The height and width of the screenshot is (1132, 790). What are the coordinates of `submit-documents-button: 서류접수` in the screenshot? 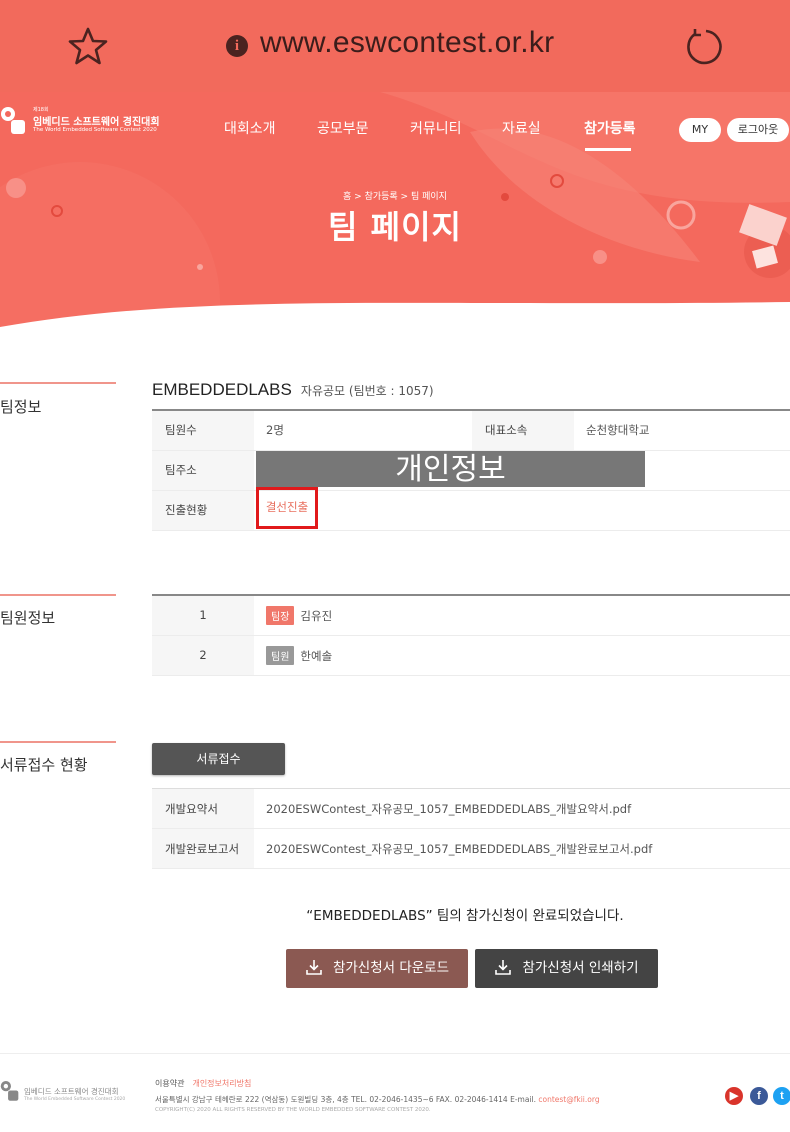 It's located at (218, 759).